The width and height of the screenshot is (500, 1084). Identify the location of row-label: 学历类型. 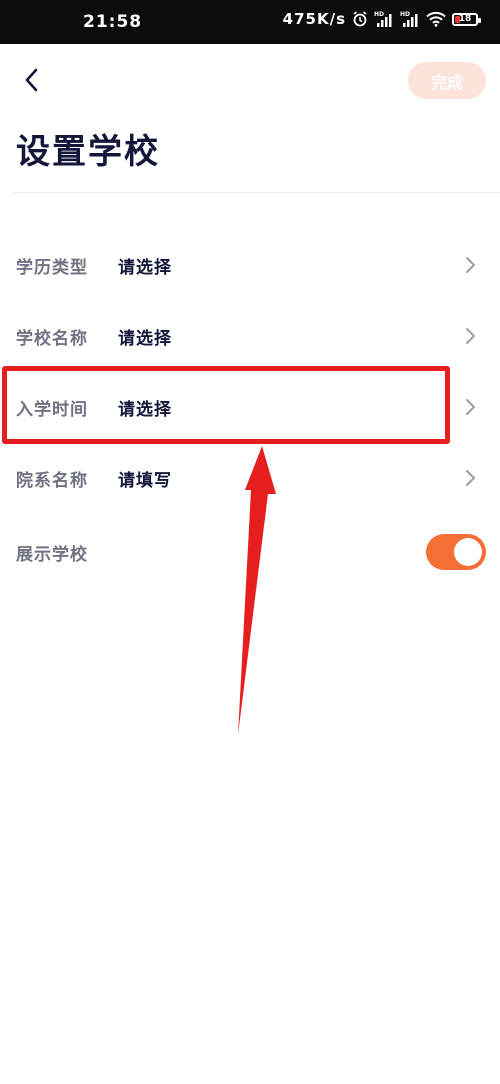
(52, 267).